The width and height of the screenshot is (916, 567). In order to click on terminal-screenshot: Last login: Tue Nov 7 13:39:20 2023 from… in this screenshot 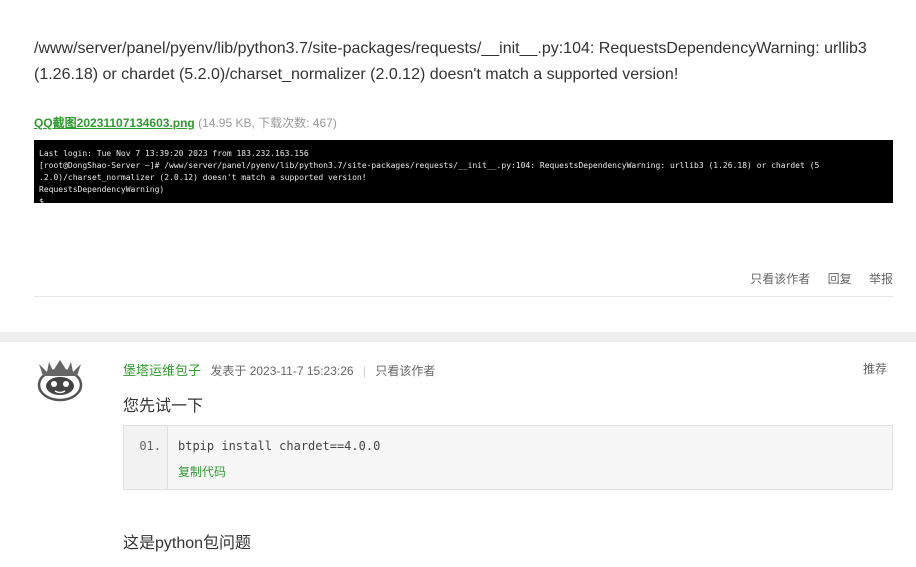, I will do `click(463, 171)`.